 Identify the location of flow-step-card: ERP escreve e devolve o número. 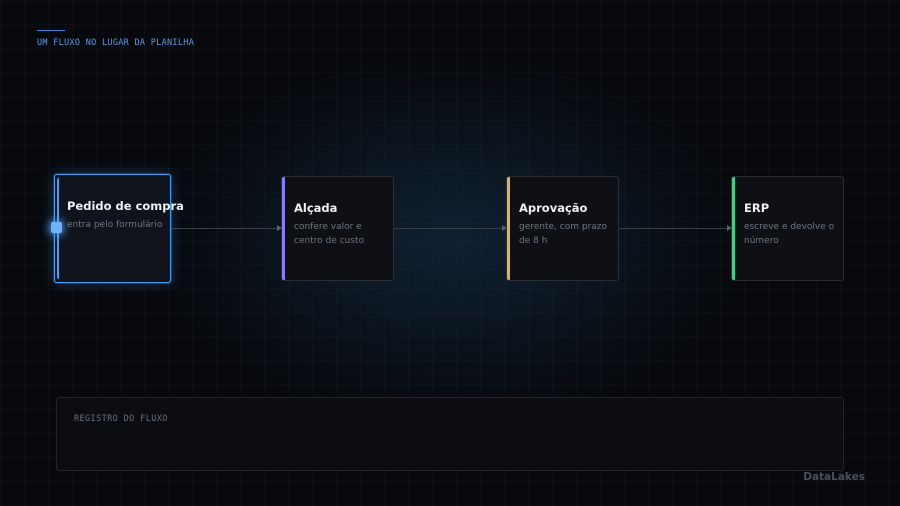
(787, 228).